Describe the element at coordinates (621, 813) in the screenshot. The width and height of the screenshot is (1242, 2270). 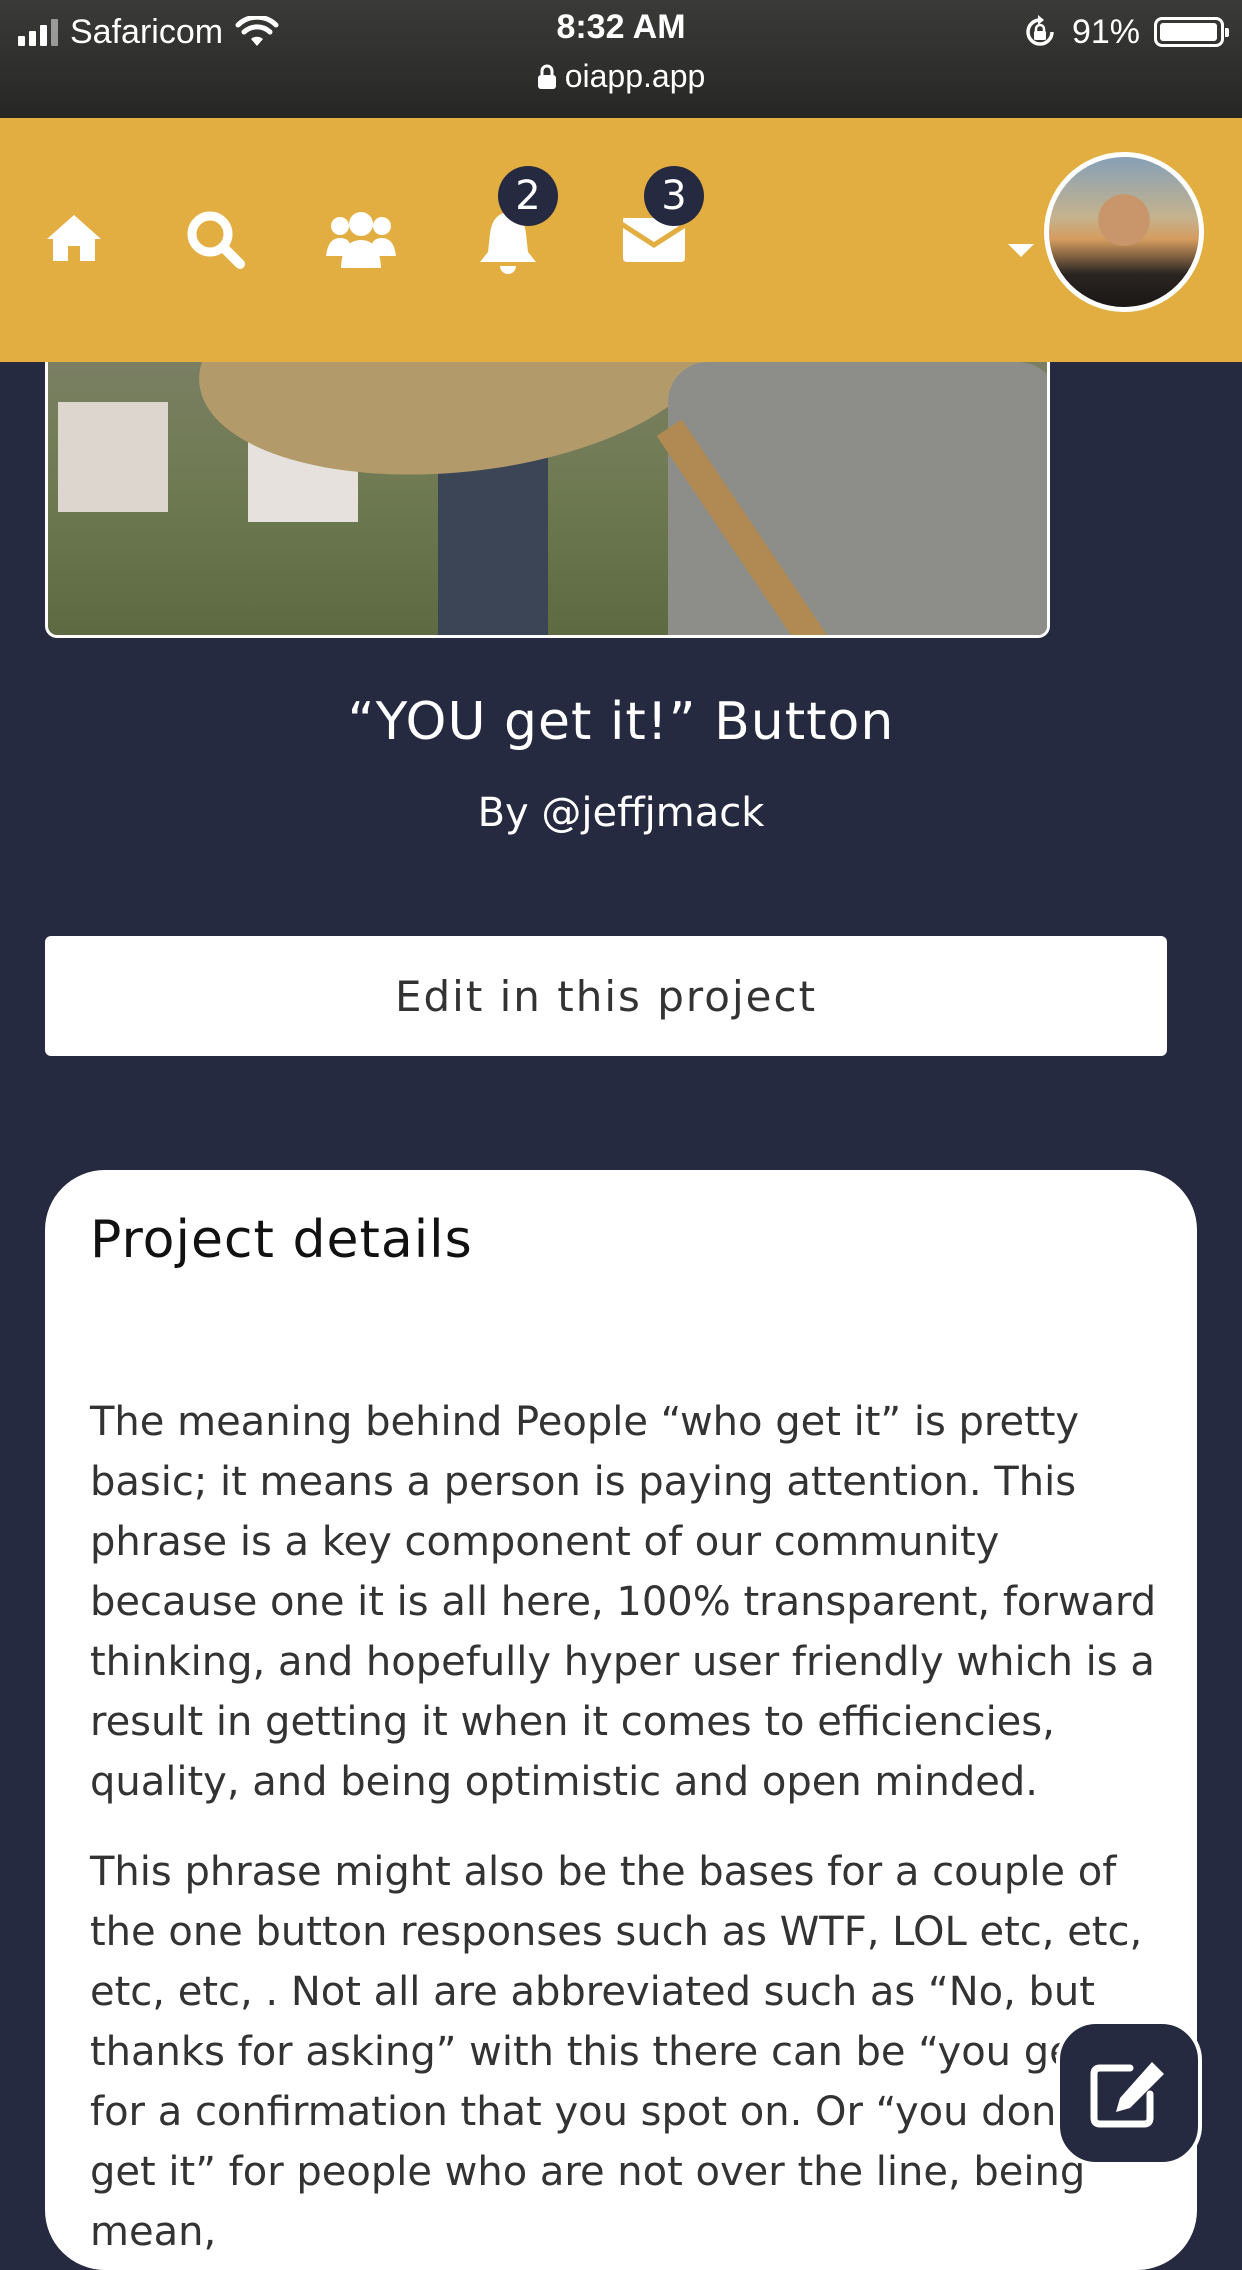
I see `project-author: By @jeffjmack` at that location.